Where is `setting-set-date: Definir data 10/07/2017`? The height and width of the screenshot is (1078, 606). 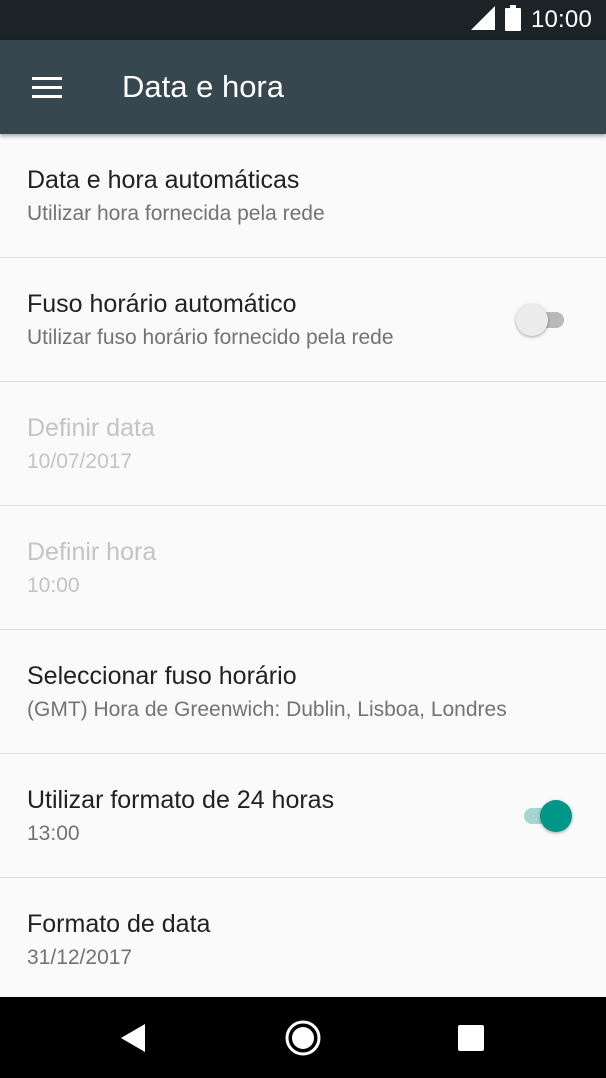 setting-set-date: Definir data 10/07/2017 is located at coordinates (303, 444).